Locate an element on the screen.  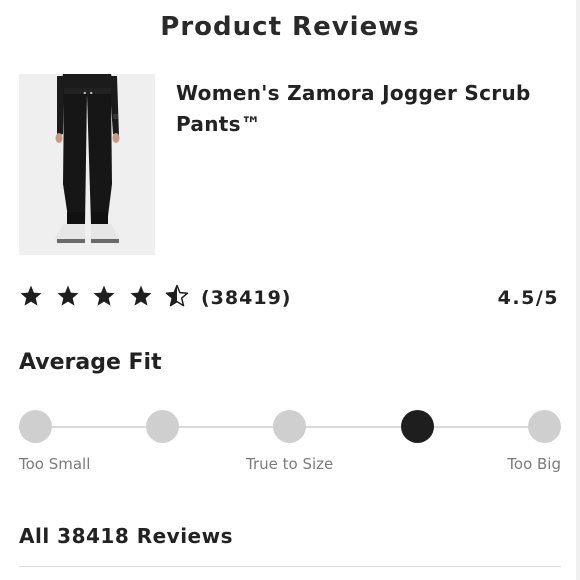
fit-option-true-to-size is located at coordinates (289, 426).